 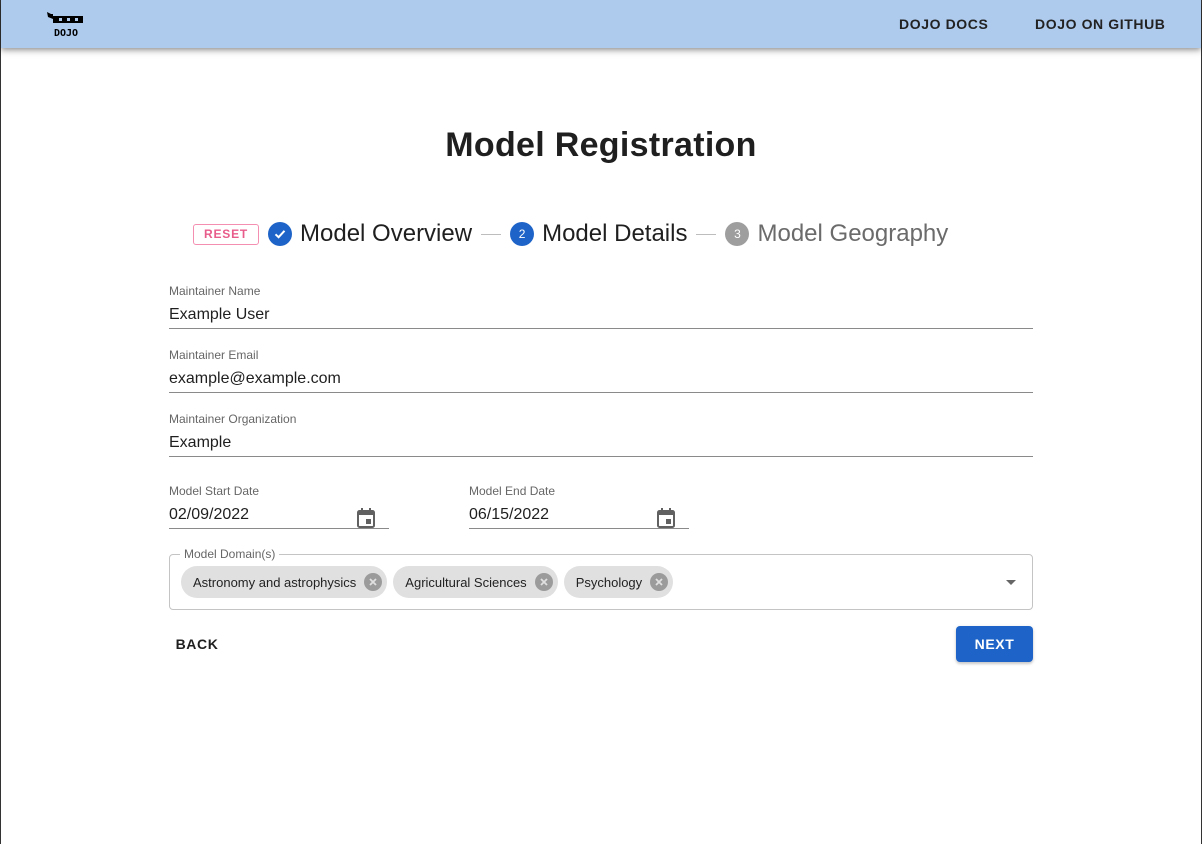 What do you see at coordinates (601, 380) in the screenshot?
I see `maintainer-email-input: example@example.com` at bounding box center [601, 380].